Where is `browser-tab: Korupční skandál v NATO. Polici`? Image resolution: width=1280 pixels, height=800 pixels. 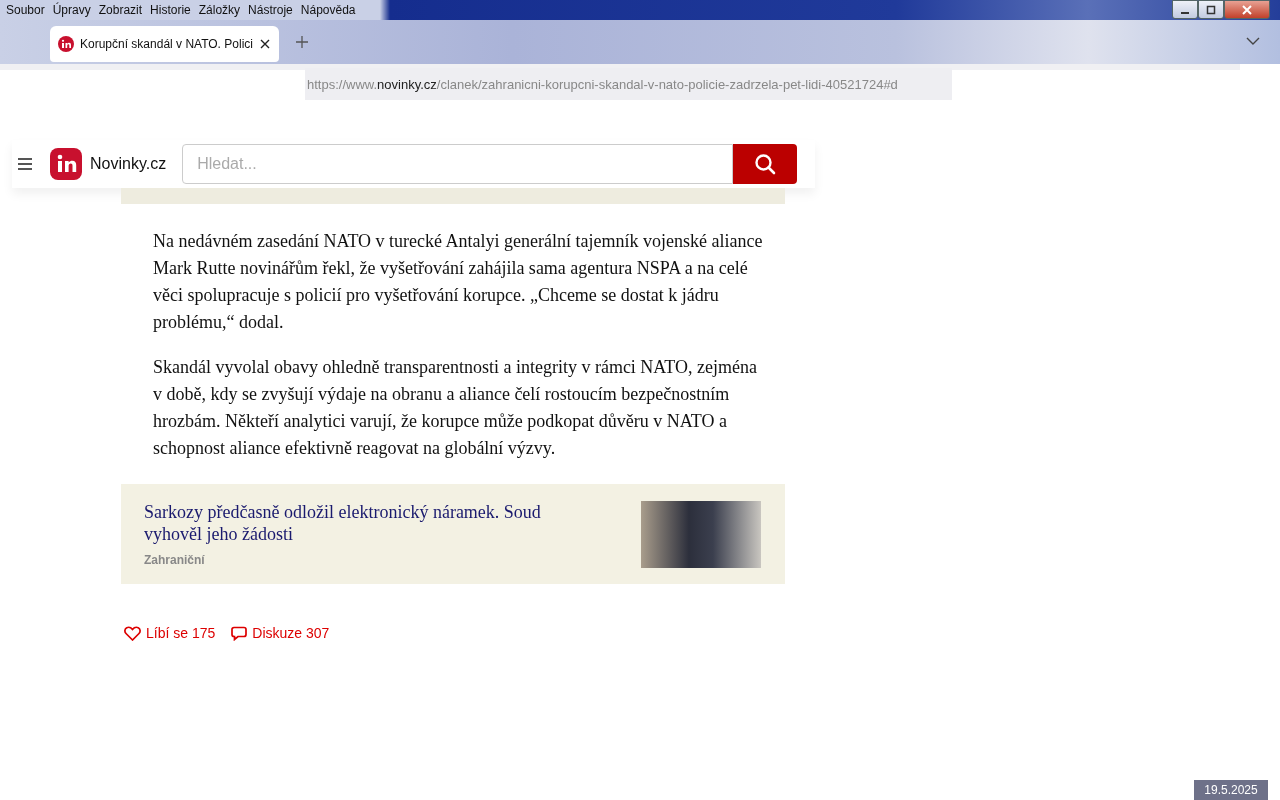 browser-tab: Korupční skandál v NATO. Polici is located at coordinates (164, 44).